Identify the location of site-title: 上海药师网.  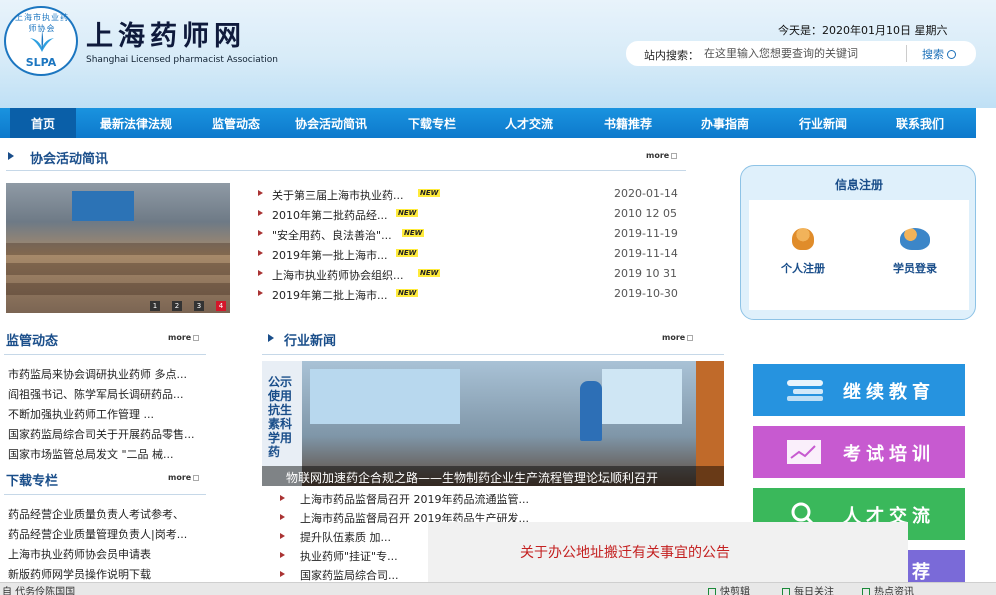
(166, 36).